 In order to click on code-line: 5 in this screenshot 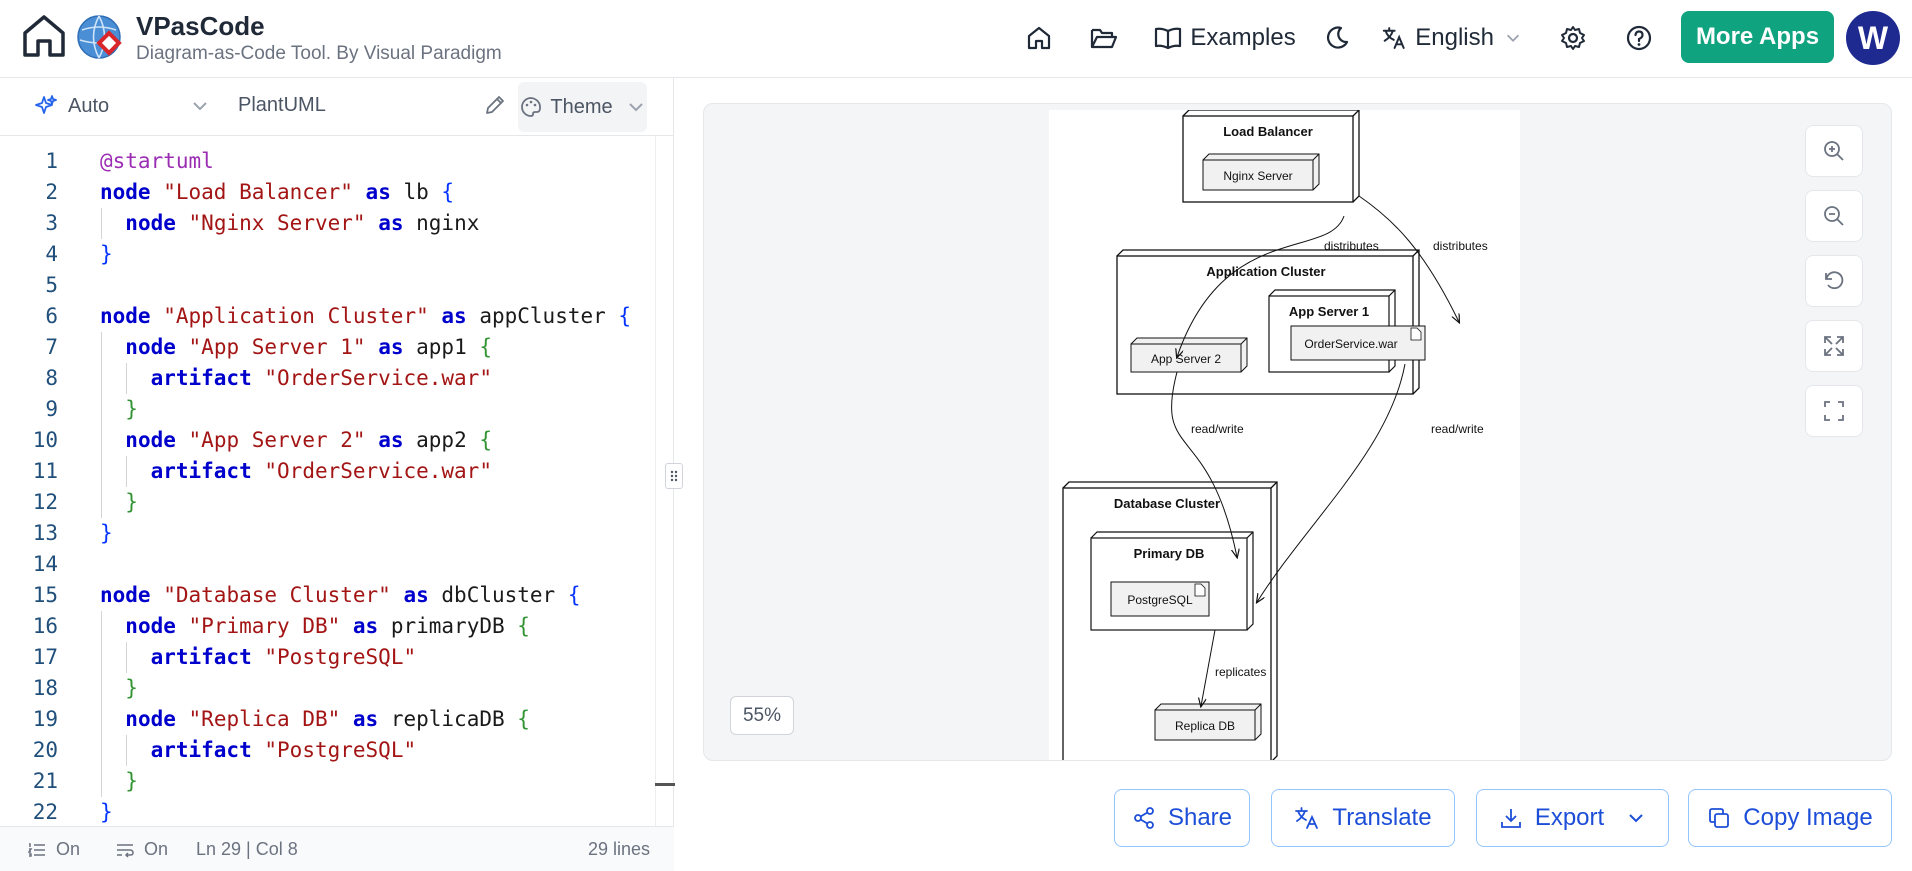, I will do `click(327, 285)`.